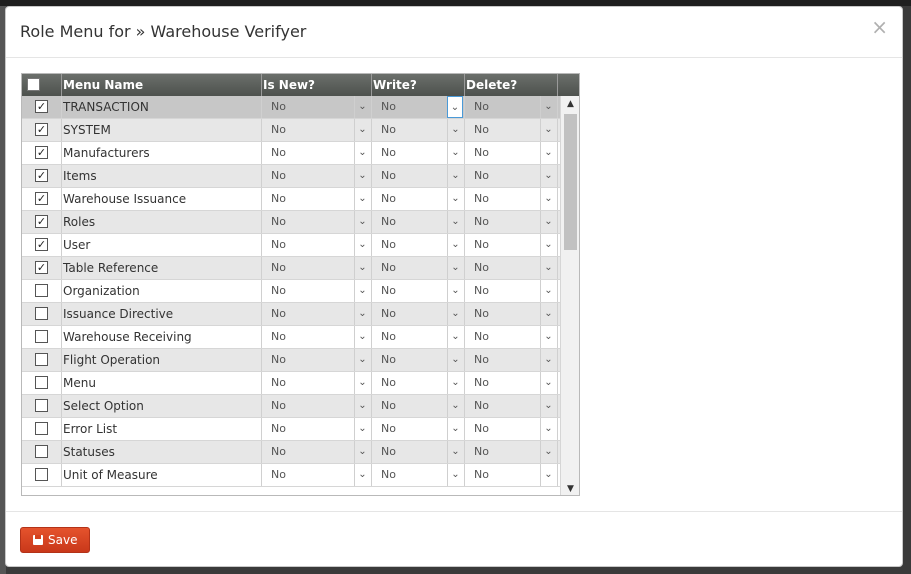 The width and height of the screenshot is (911, 574). What do you see at coordinates (570, 104) in the screenshot?
I see `scroll-up-icon: ▲` at bounding box center [570, 104].